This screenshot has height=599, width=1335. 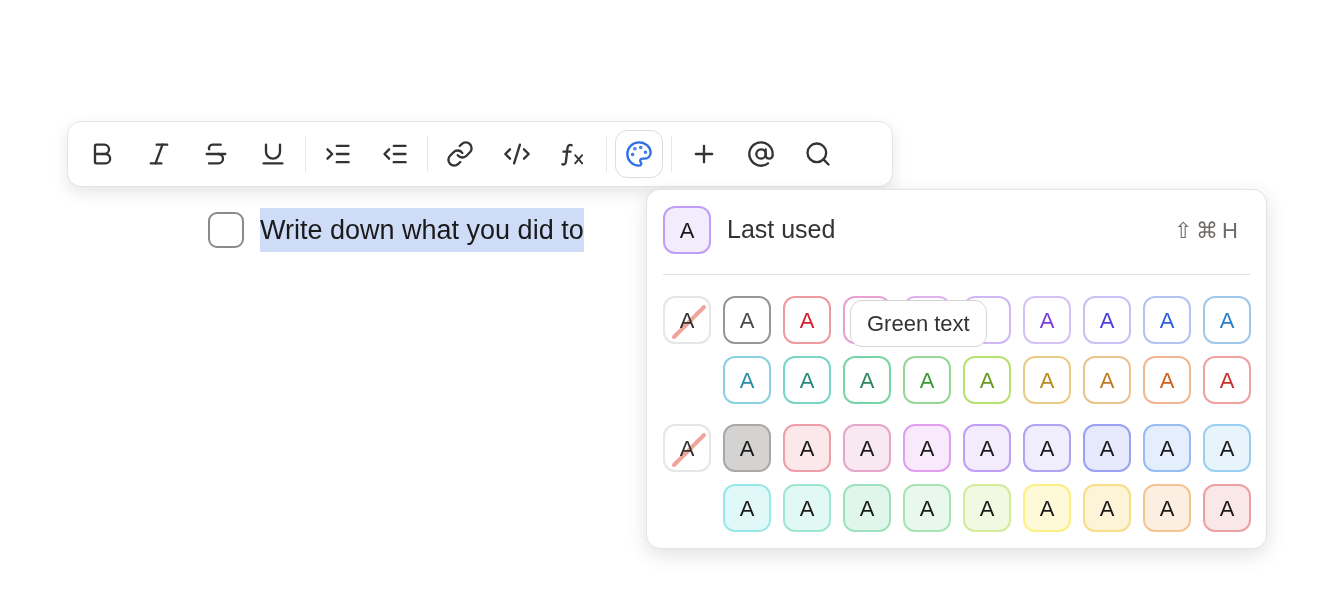 What do you see at coordinates (460, 154) in the screenshot?
I see `link-icon` at bounding box center [460, 154].